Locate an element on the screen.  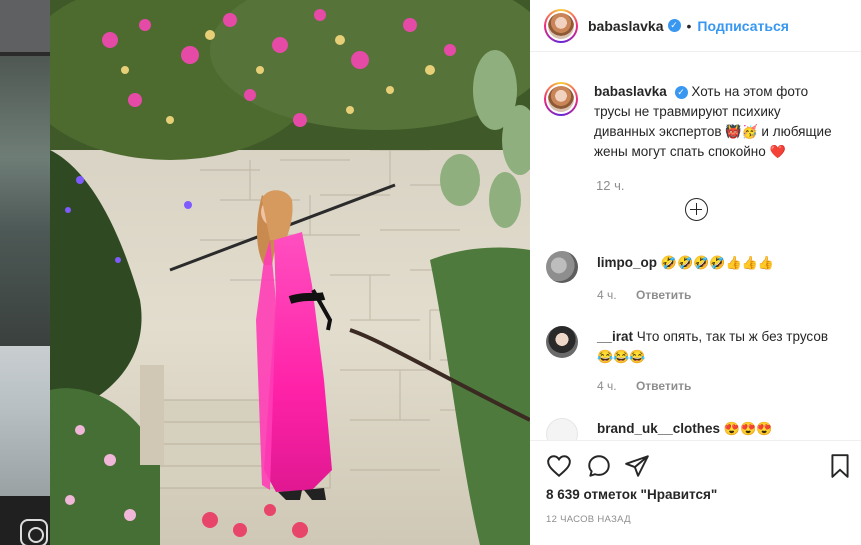
comment-text: 🤣🤣🤣🤣👍👍👍 is located at coordinates (717, 262).